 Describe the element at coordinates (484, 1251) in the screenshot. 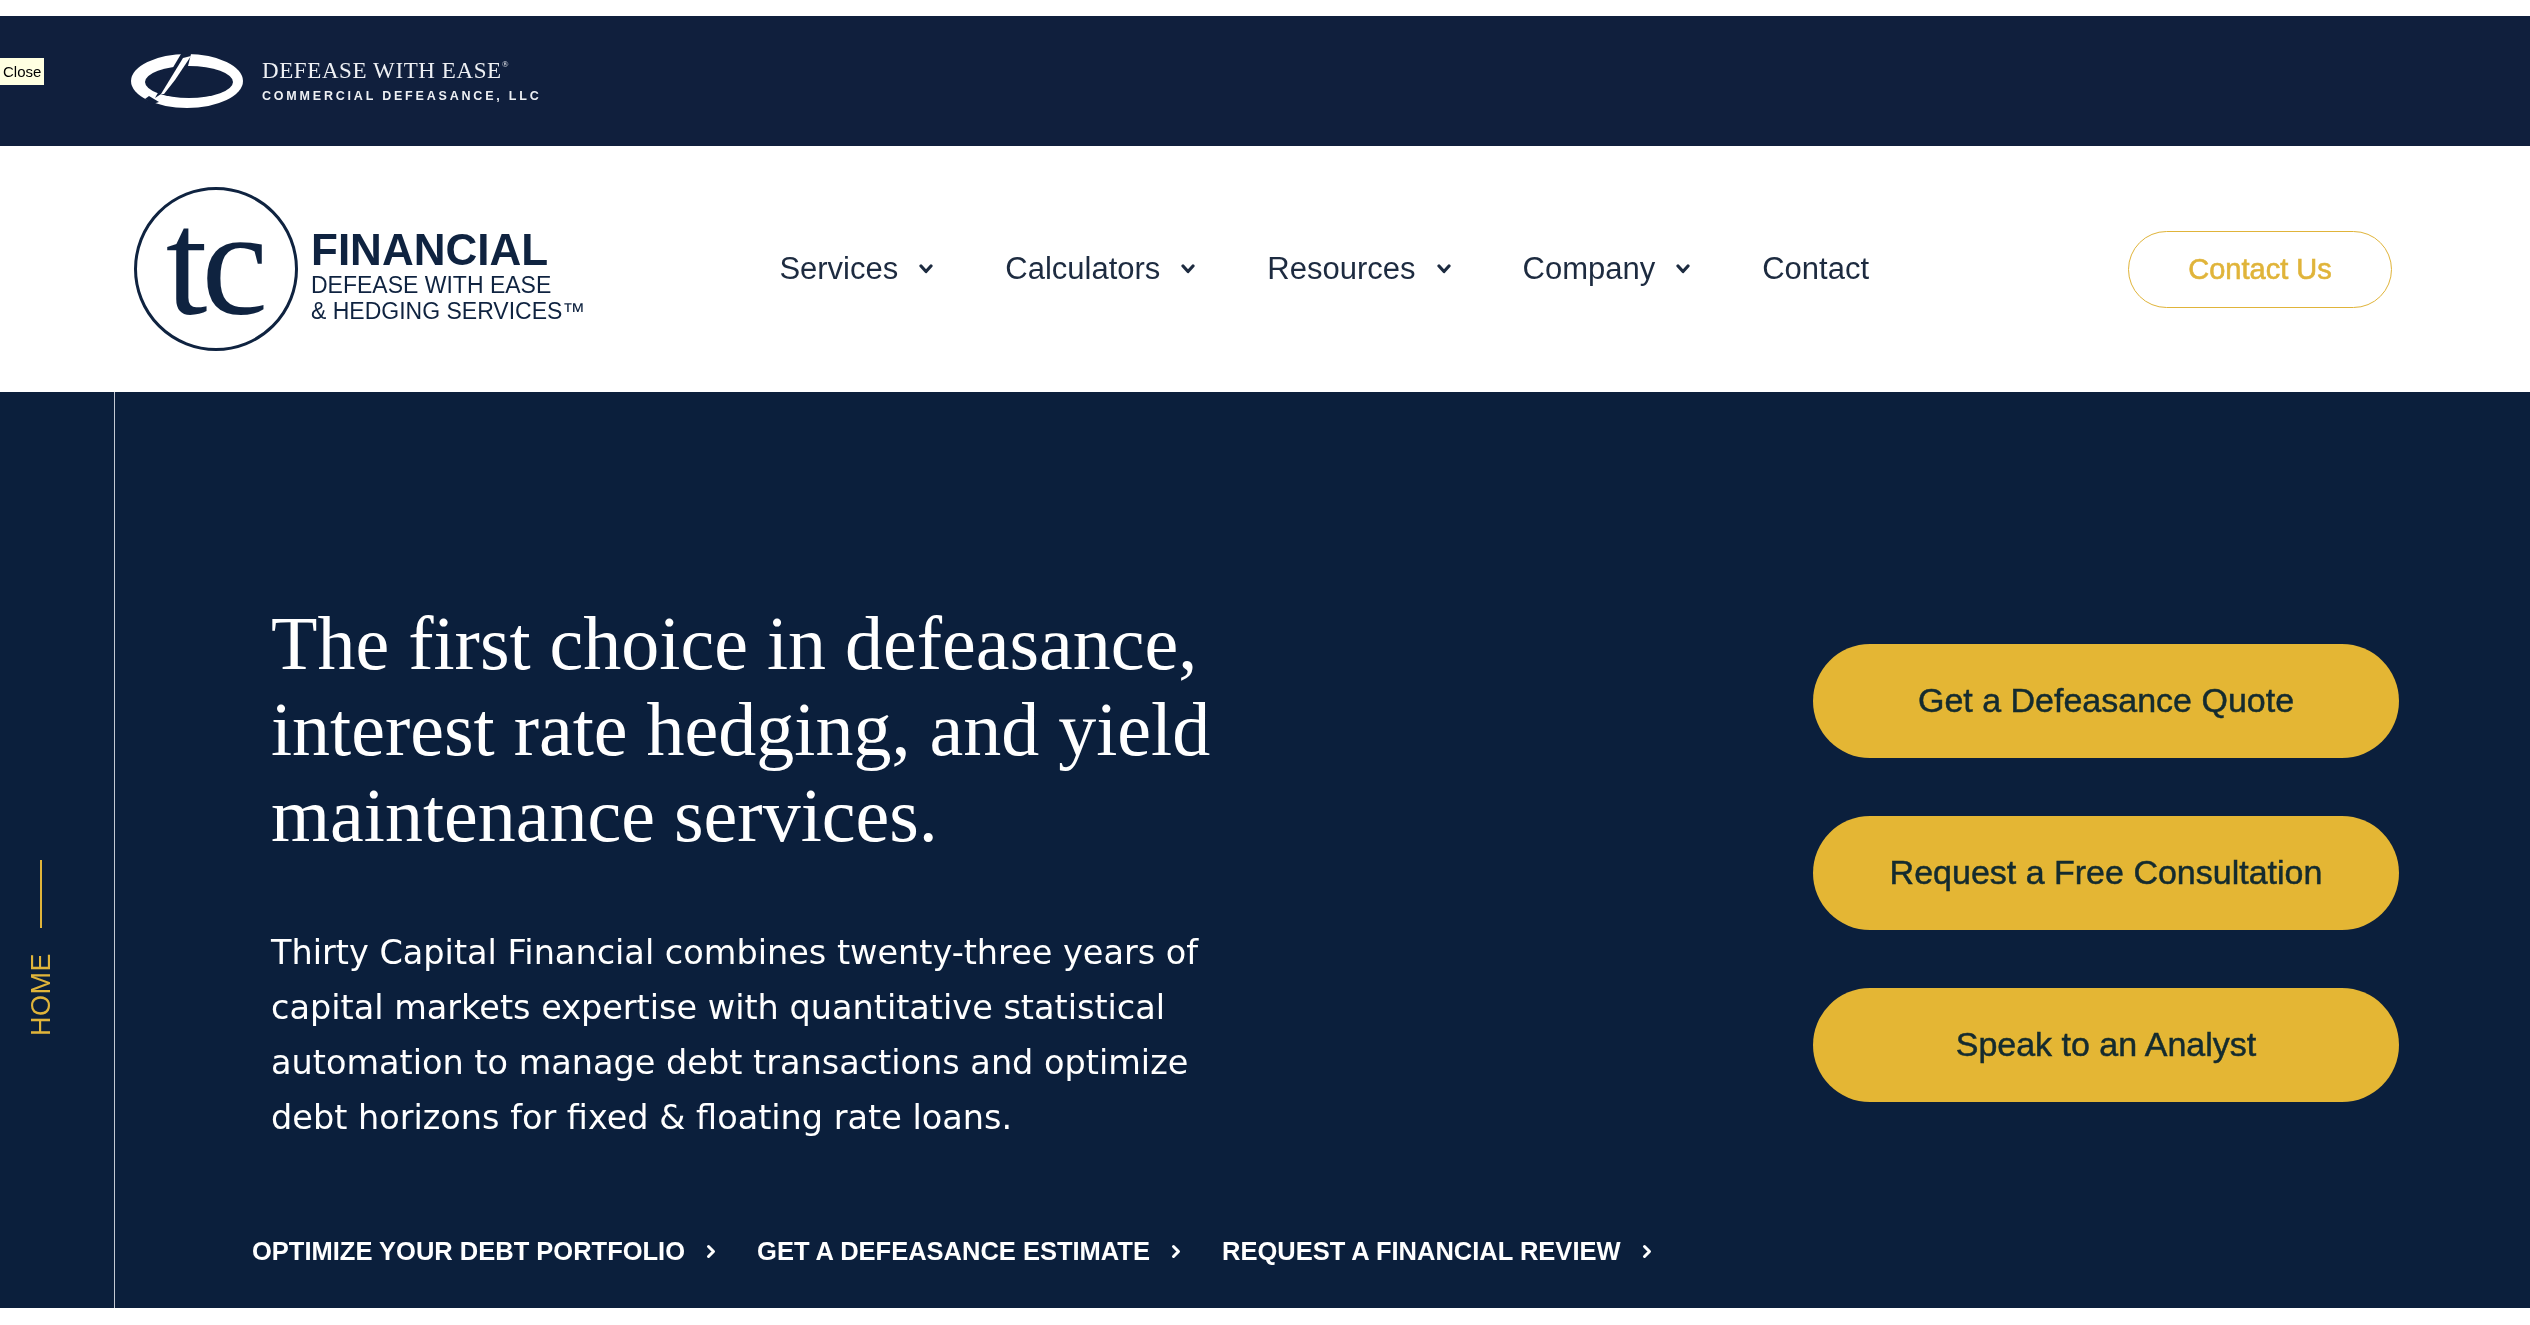

I see `text-link: OPTIMIZE YOUR DEBT PORTFOLIO` at that location.